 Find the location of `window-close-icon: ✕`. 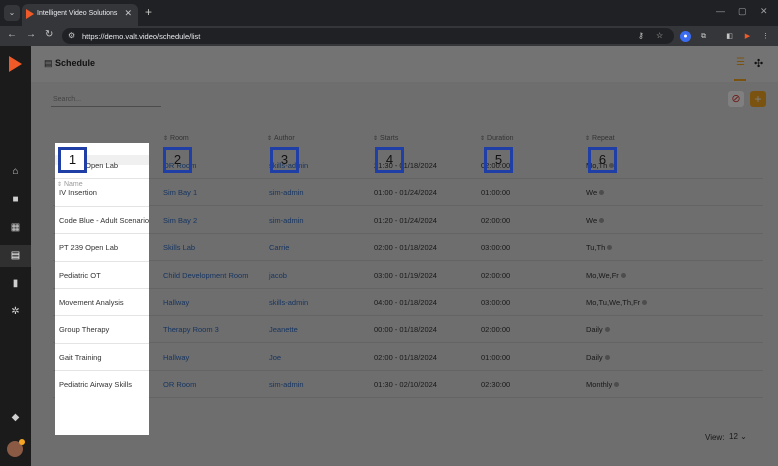

window-close-icon: ✕ is located at coordinates (764, 11).